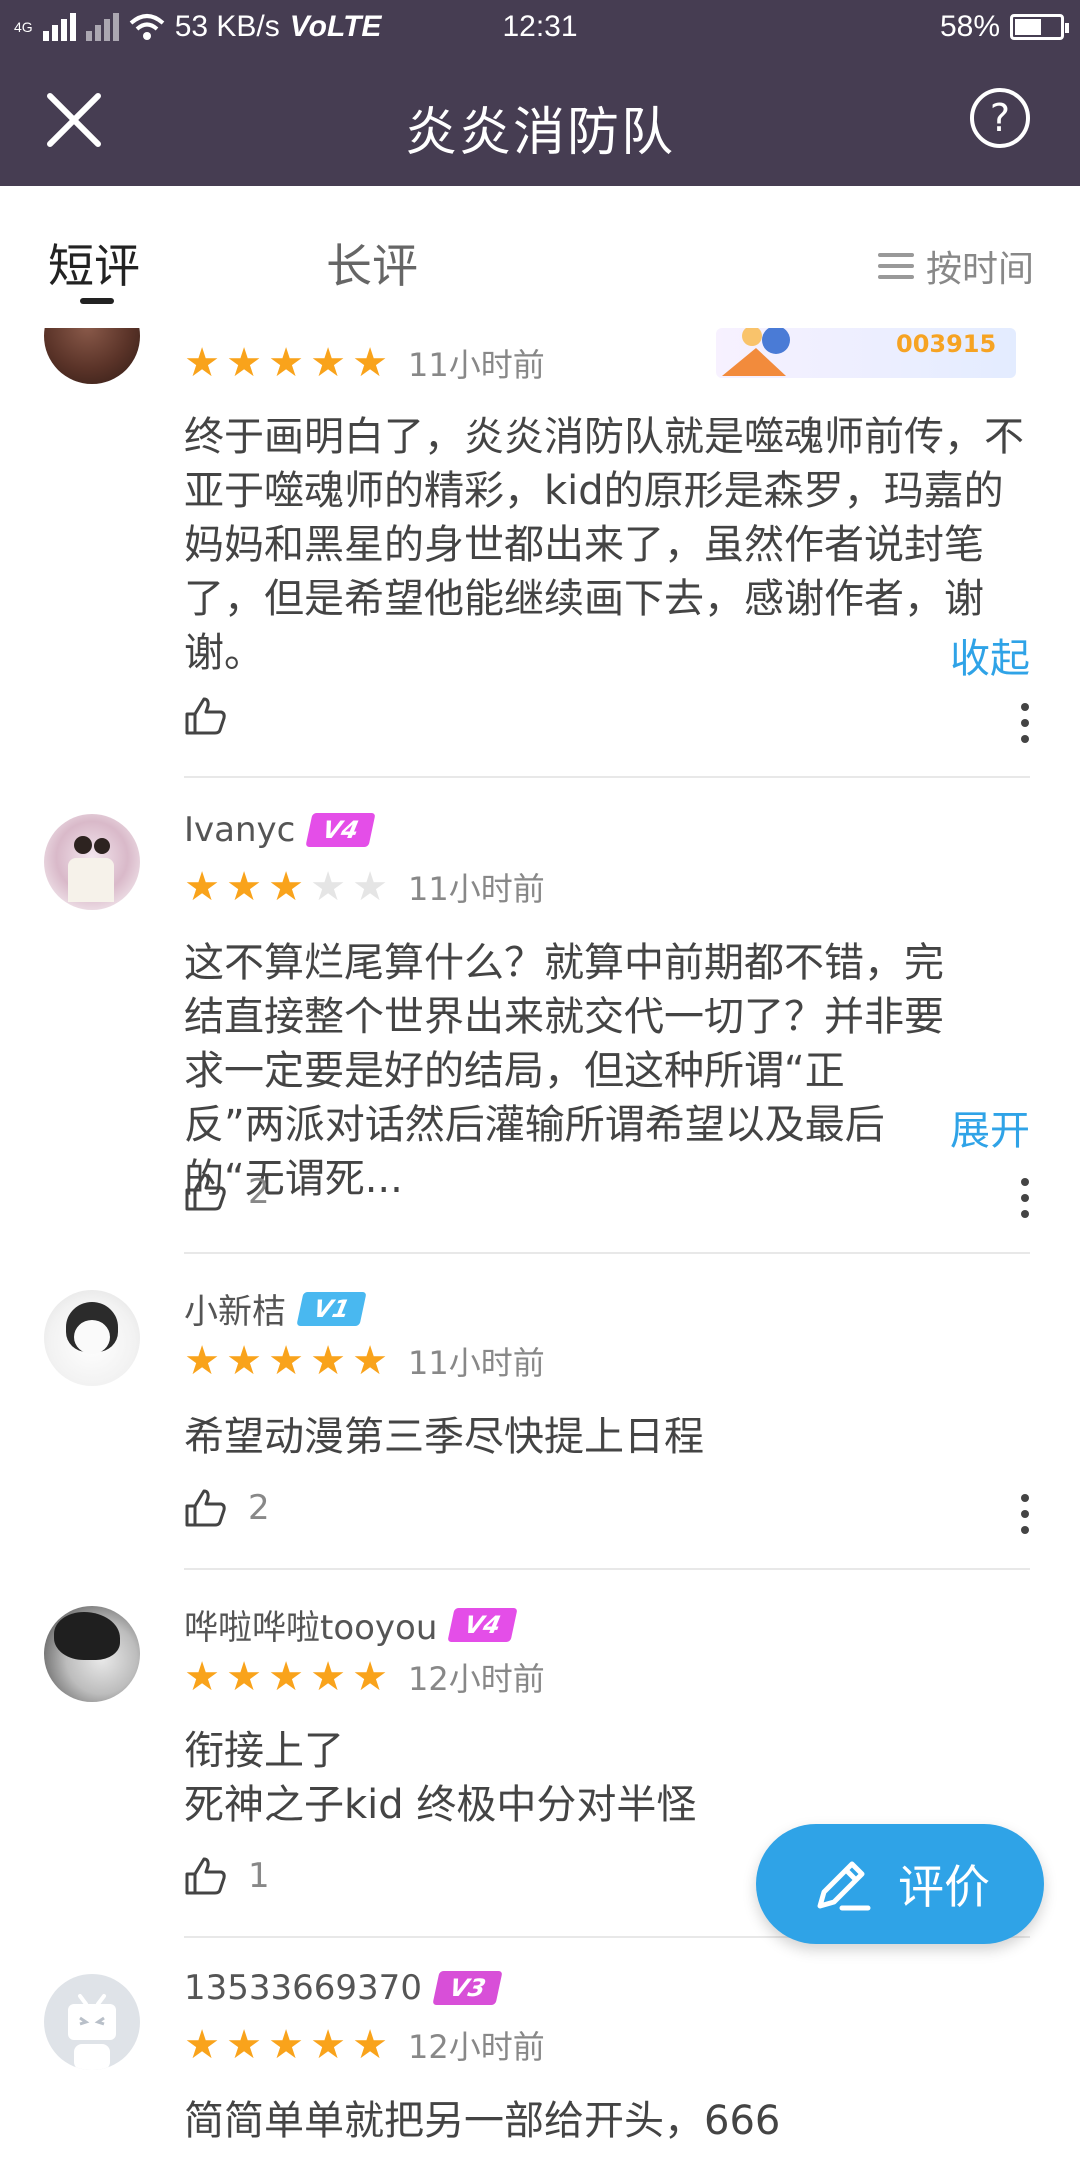 Image resolution: width=1080 pixels, height=2160 pixels. I want to click on tab-bar: 短评 长评 按时间, so click(540, 257).